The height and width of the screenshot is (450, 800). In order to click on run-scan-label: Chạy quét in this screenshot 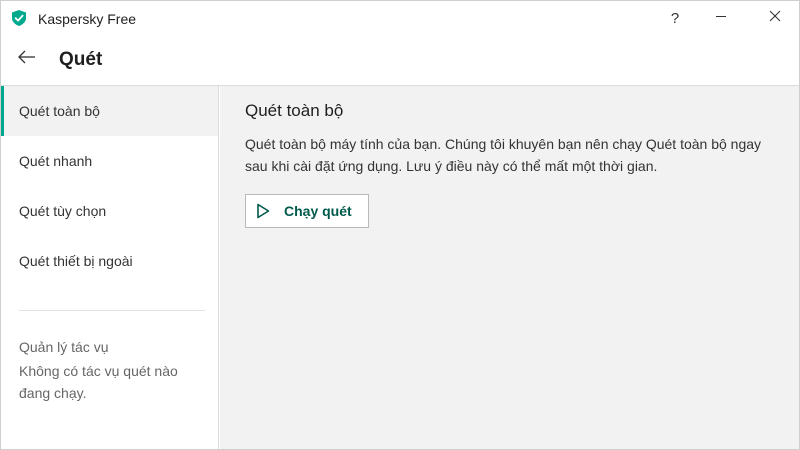, I will do `click(318, 211)`.